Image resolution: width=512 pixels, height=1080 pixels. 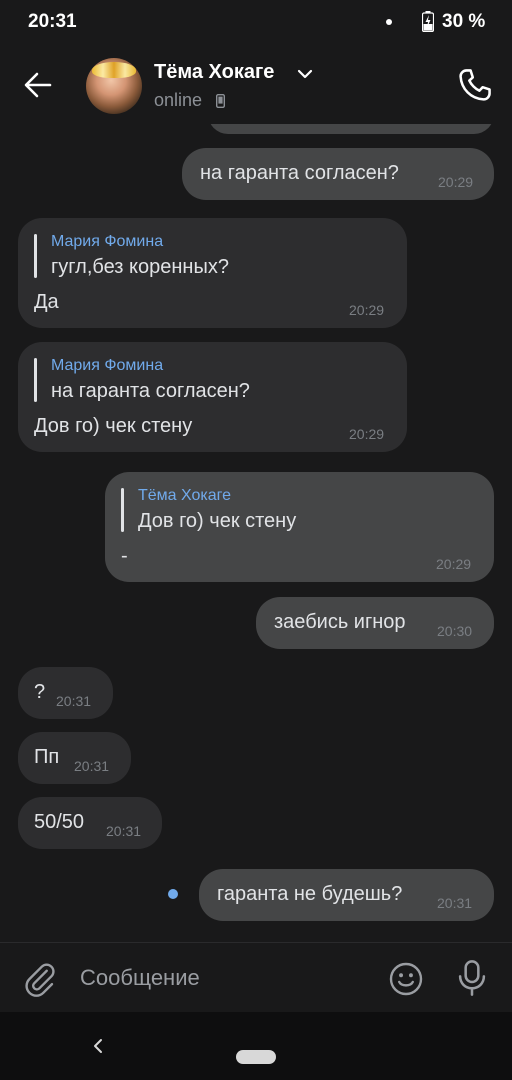 I want to click on microphone-icon, so click(x=472, y=978).